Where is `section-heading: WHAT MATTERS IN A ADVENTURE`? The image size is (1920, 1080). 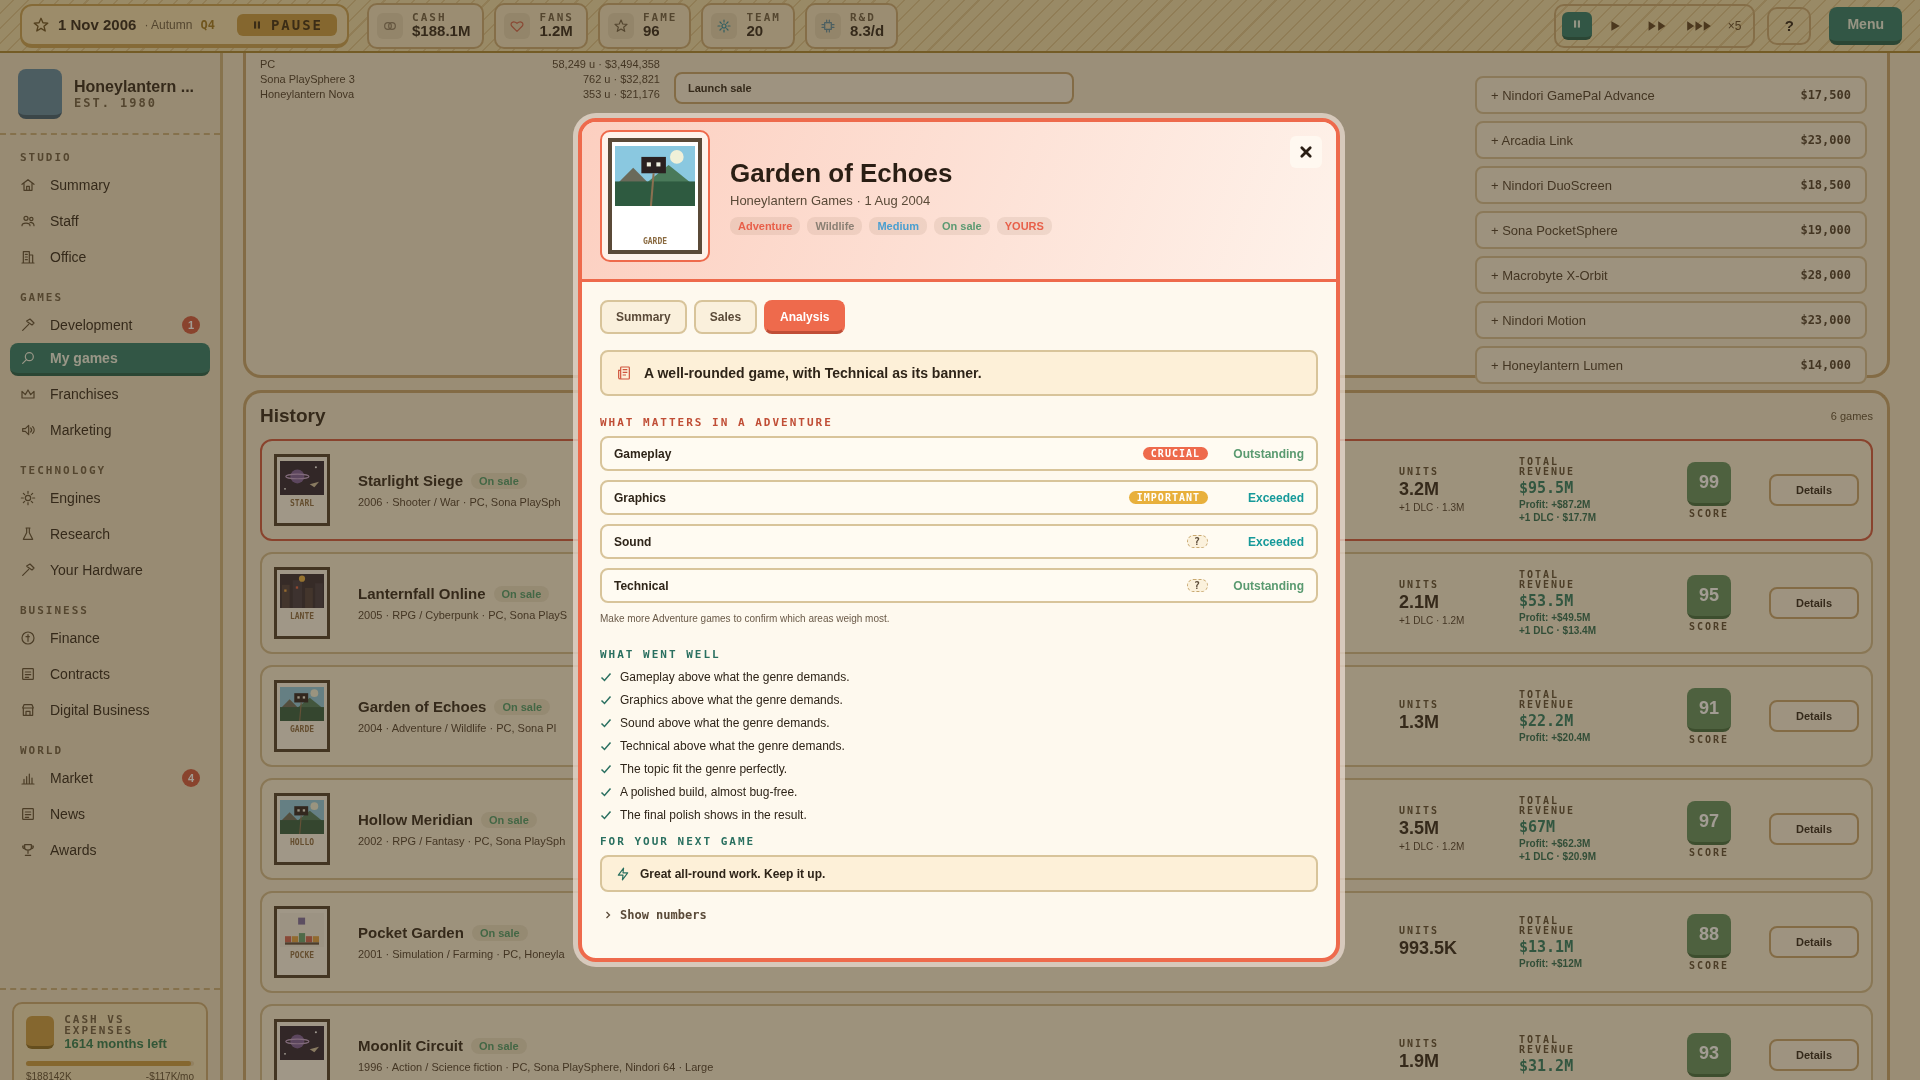 section-heading: WHAT MATTERS IN A ADVENTURE is located at coordinates (717, 422).